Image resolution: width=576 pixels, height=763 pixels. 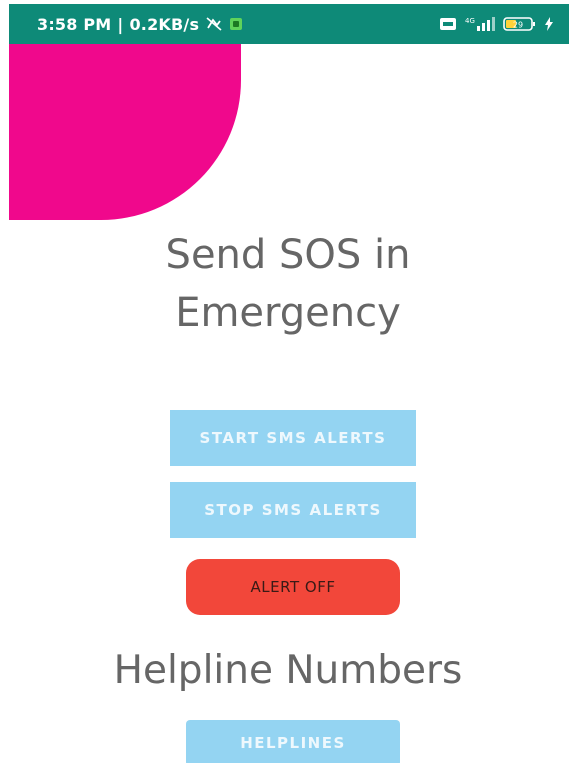 I want to click on battery-level: 29, so click(x=518, y=25).